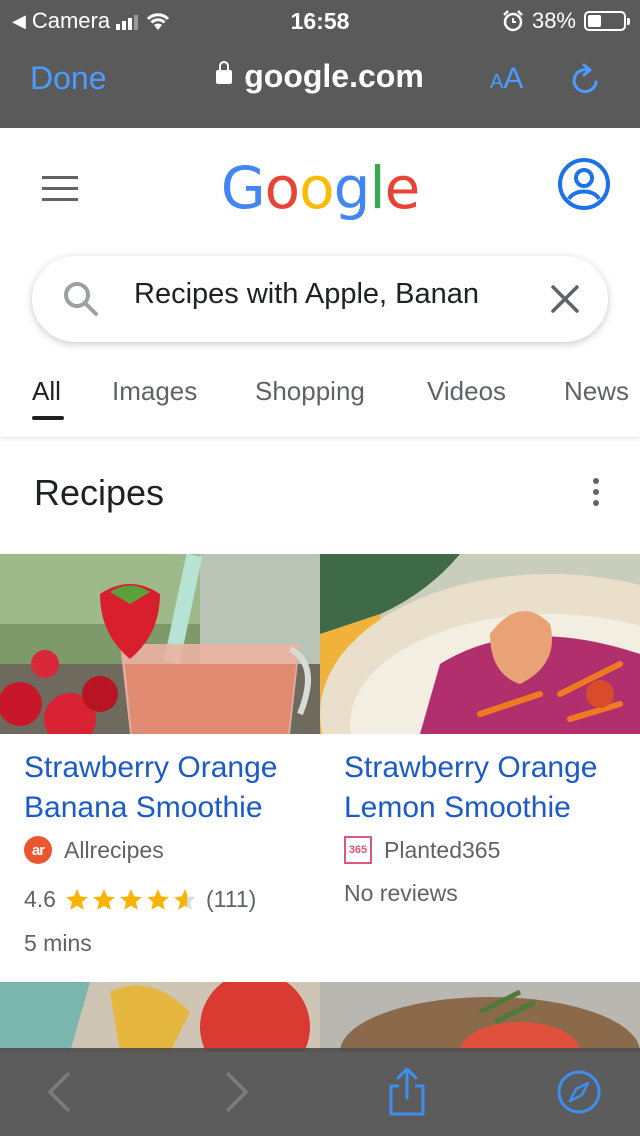  What do you see at coordinates (596, 493) in the screenshot?
I see `more-options-icon` at bounding box center [596, 493].